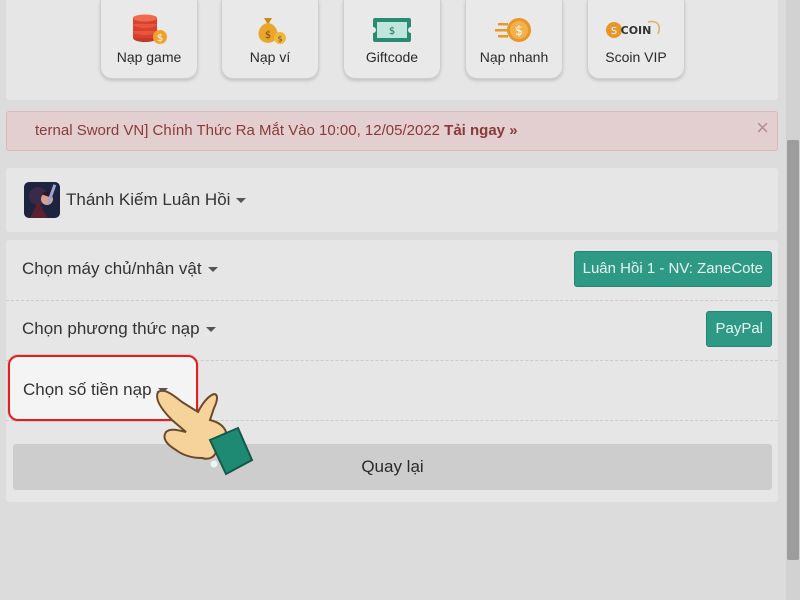 This screenshot has height=600, width=800. Describe the element at coordinates (392, 200) in the screenshot. I see `game-selector: Thánh Kiếm Luân Hồi` at that location.